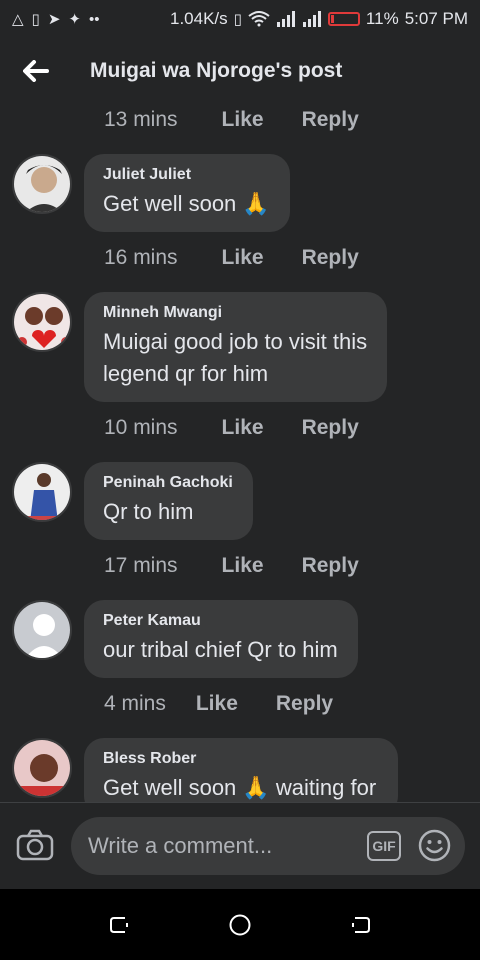  I want to click on back-button, so click(36, 71).